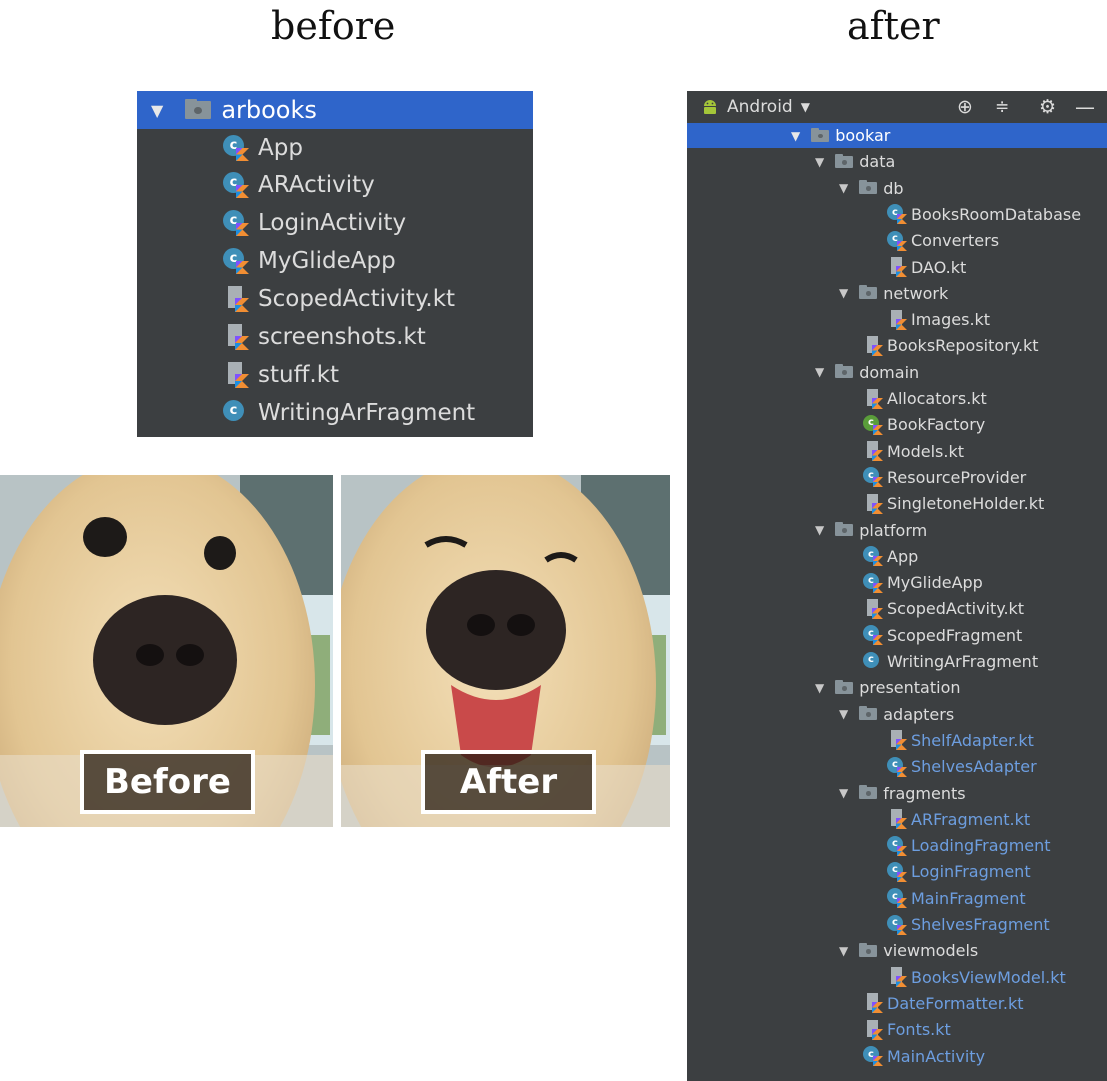  What do you see at coordinates (897, 1003) in the screenshot?
I see `tree-file-item: DateFormatter.kt` at bounding box center [897, 1003].